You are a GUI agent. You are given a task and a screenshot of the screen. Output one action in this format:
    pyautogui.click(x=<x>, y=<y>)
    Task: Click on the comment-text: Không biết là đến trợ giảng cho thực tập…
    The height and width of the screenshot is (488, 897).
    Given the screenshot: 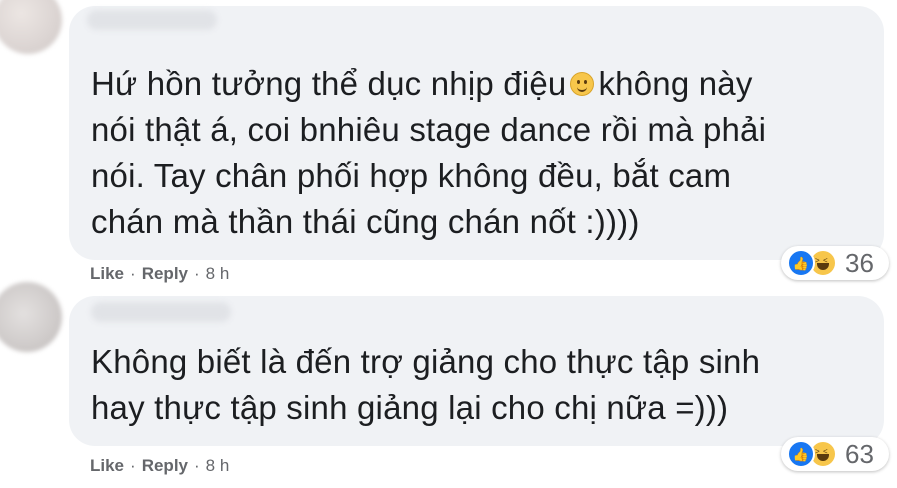 What is the action you would take?
    pyautogui.click(x=426, y=384)
    